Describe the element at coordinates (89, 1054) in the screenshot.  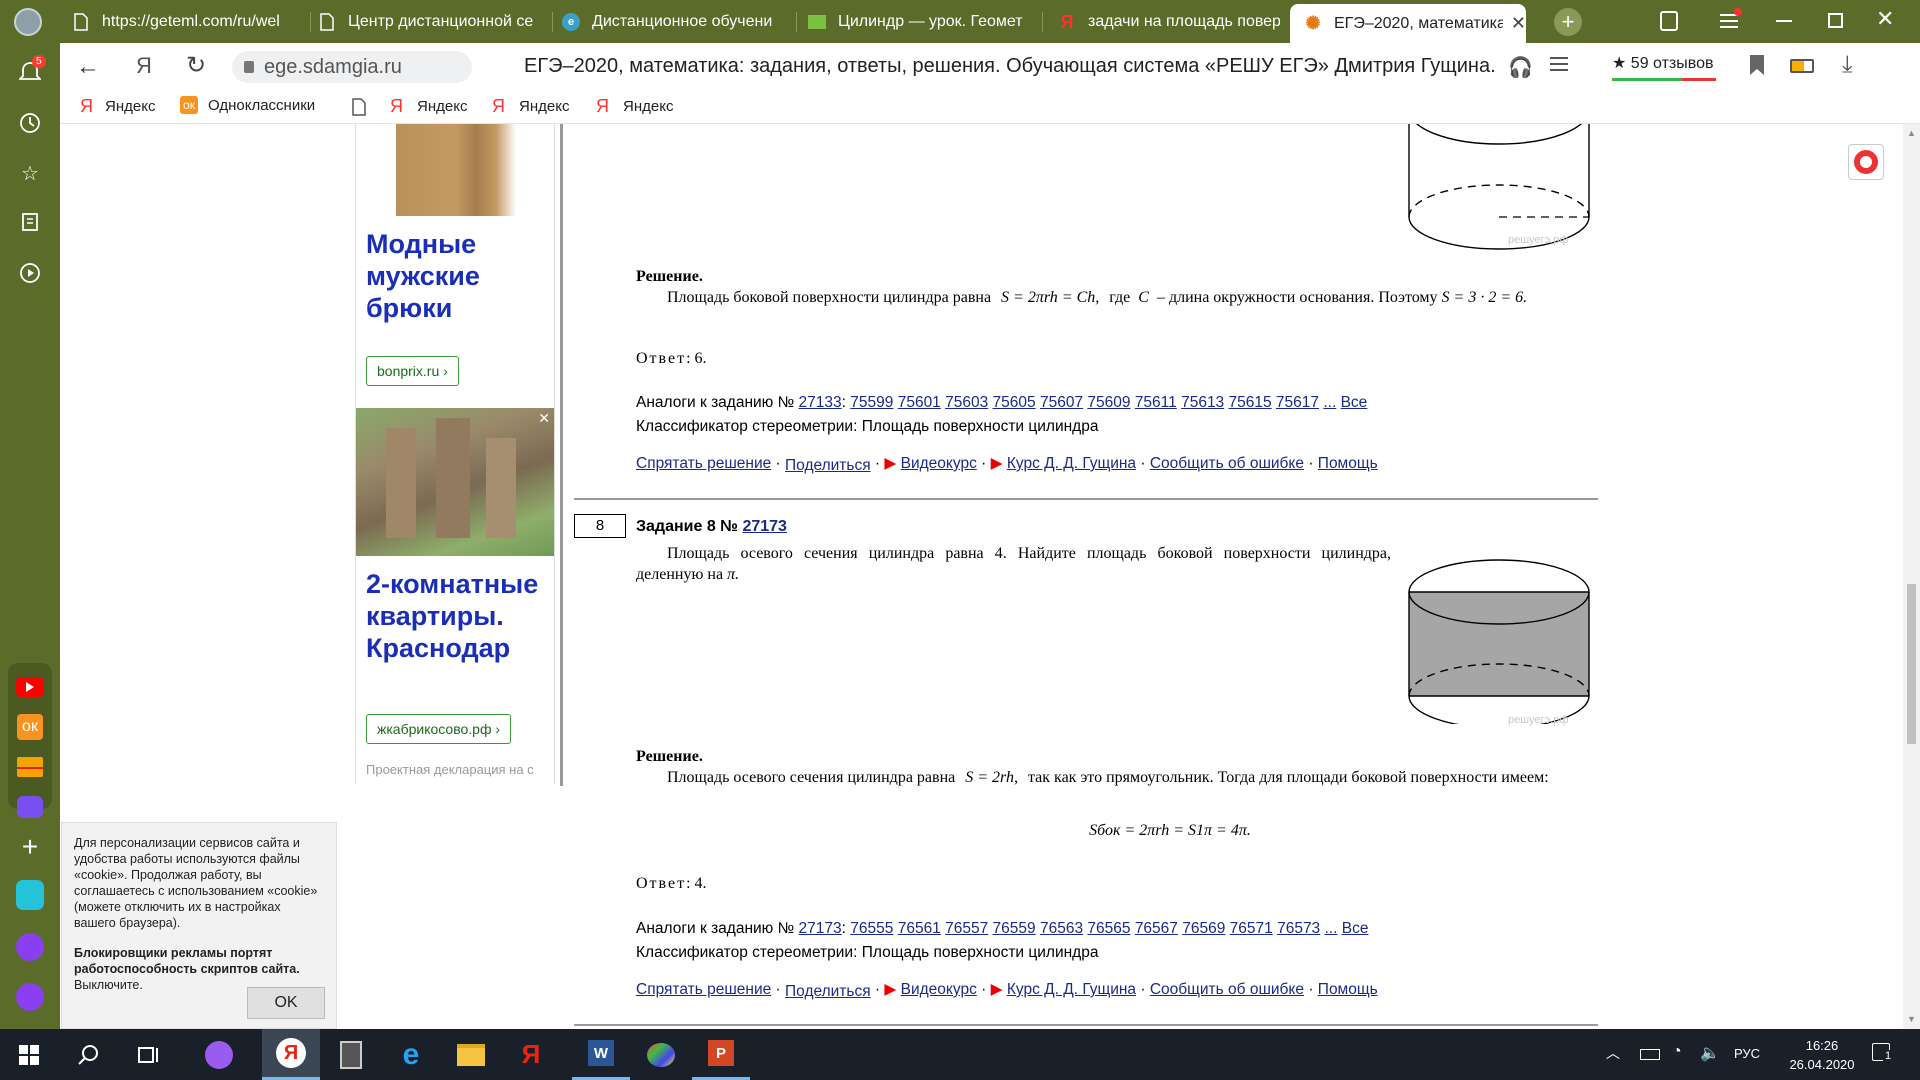
I see `search-icon` at that location.